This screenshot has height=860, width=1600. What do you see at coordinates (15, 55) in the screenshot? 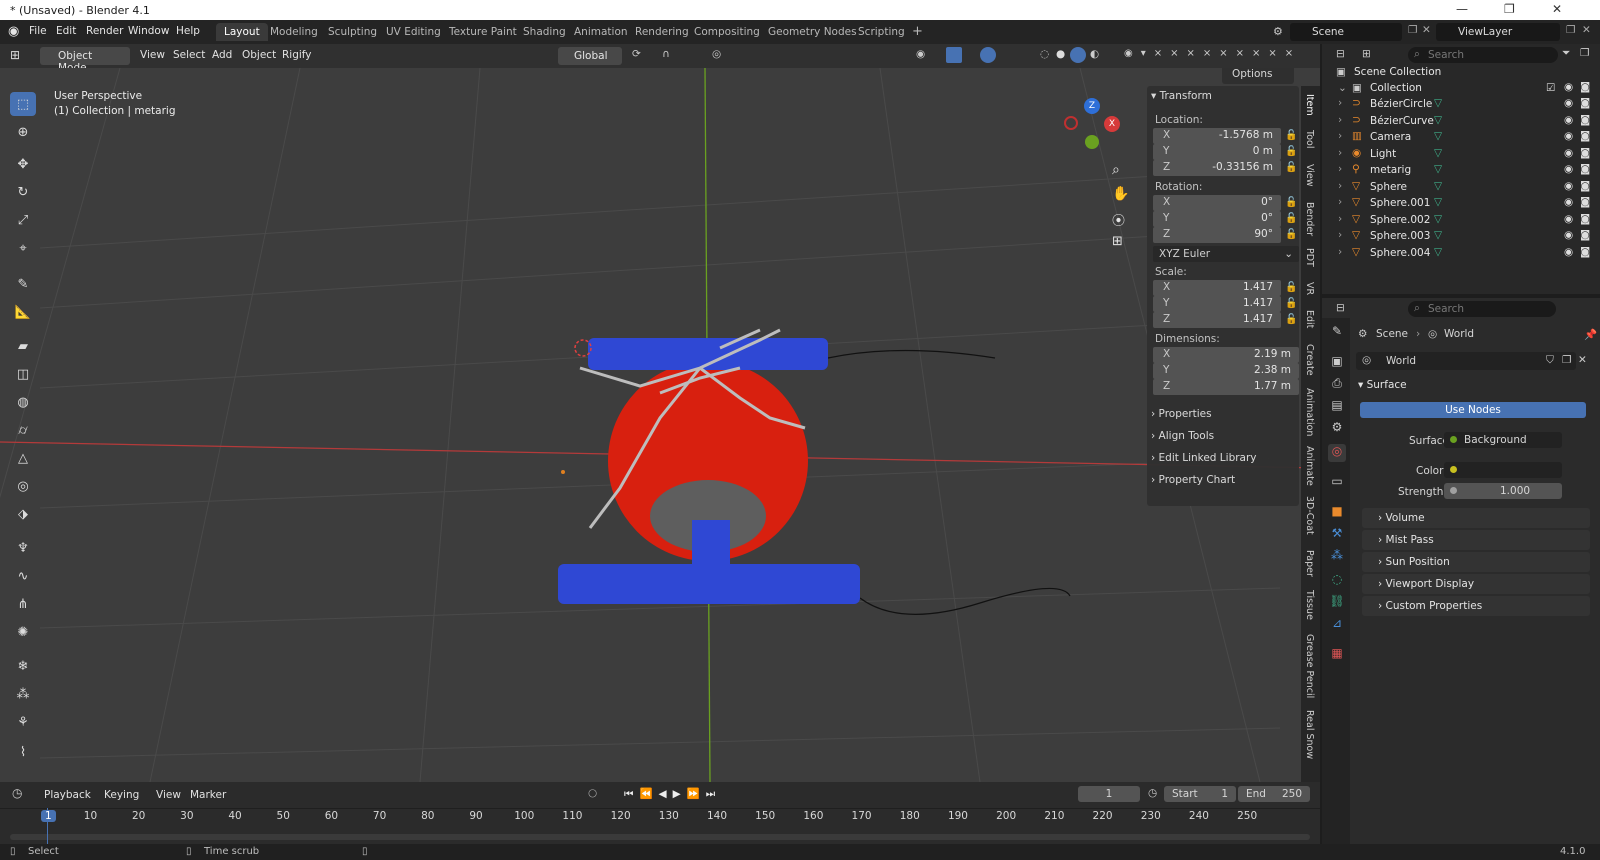
I see `editor-type-icon: ⊞` at bounding box center [15, 55].